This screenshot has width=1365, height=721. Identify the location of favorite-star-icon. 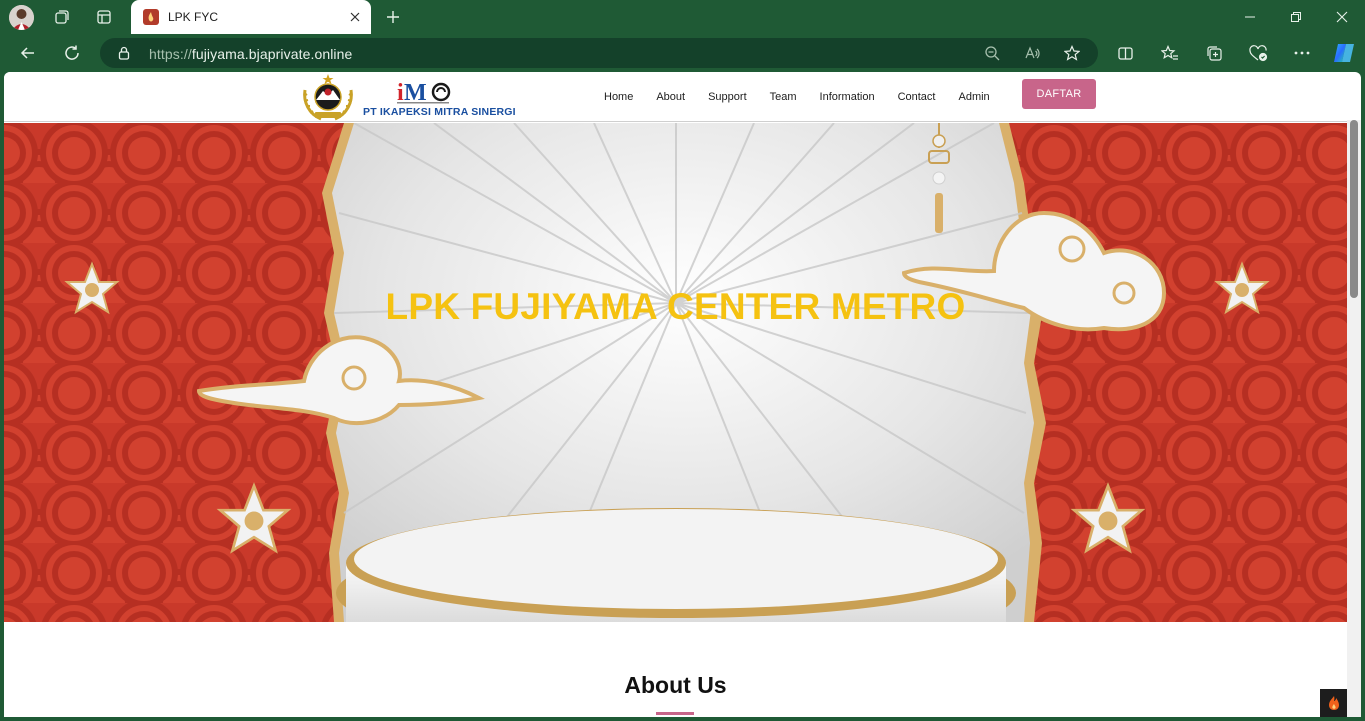
(1072, 53).